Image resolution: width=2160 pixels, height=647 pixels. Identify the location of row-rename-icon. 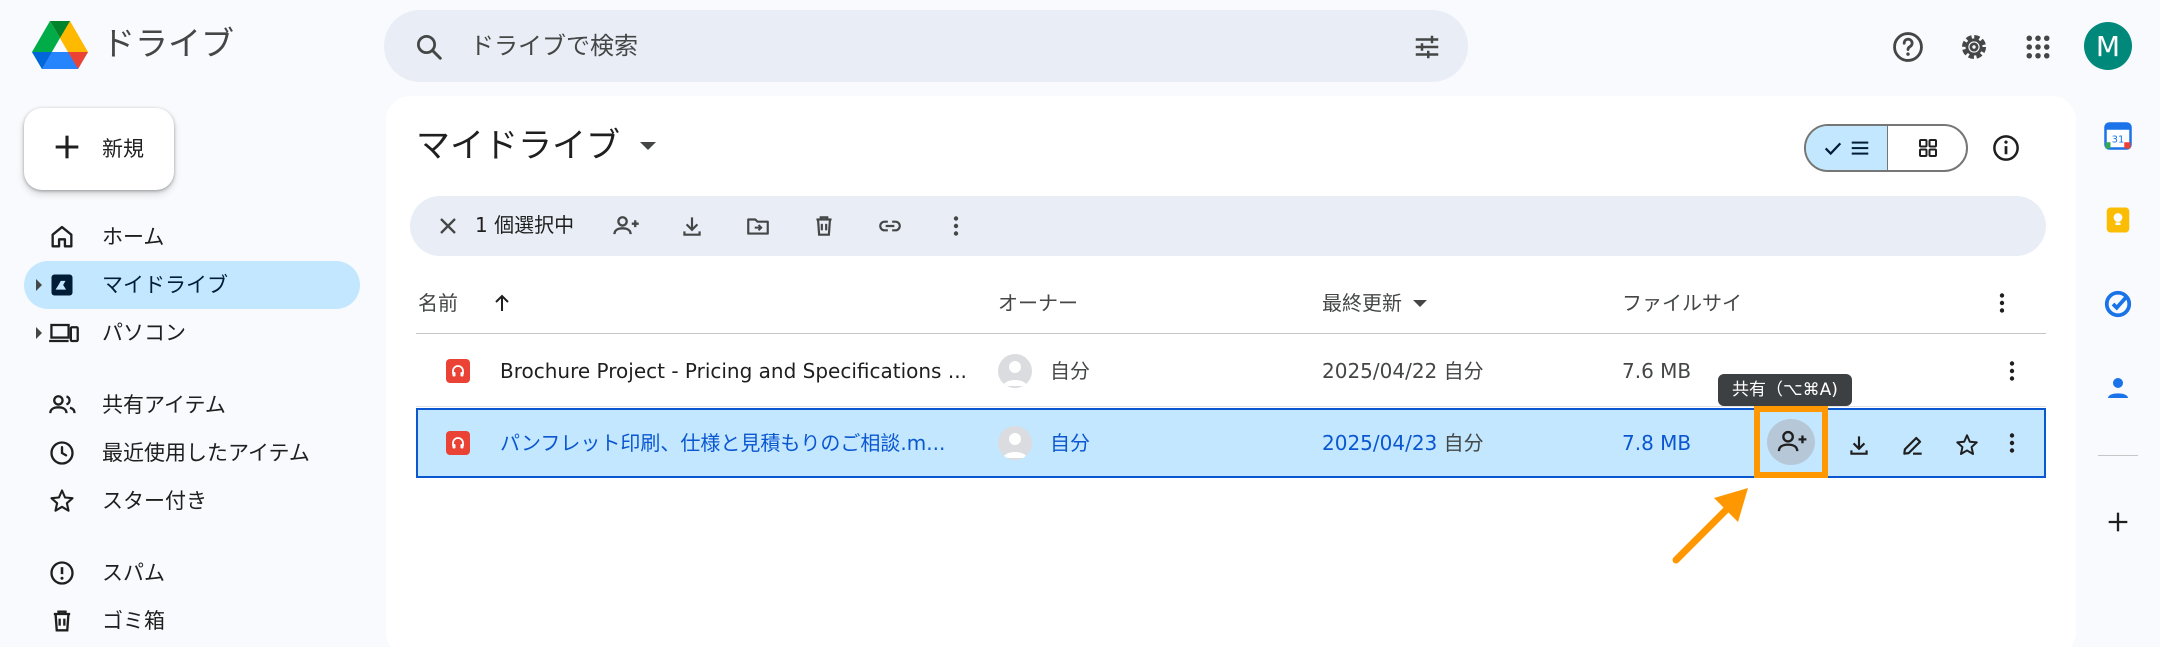
(1913, 445).